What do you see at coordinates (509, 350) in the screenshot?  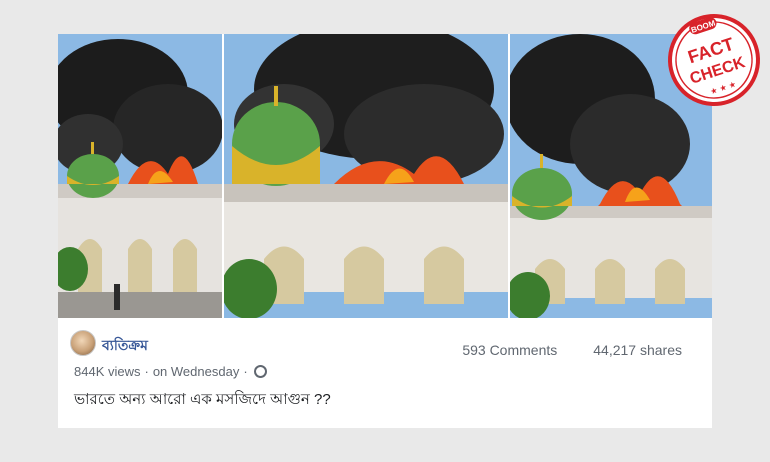 I see `comments-count: 593 Comments` at bounding box center [509, 350].